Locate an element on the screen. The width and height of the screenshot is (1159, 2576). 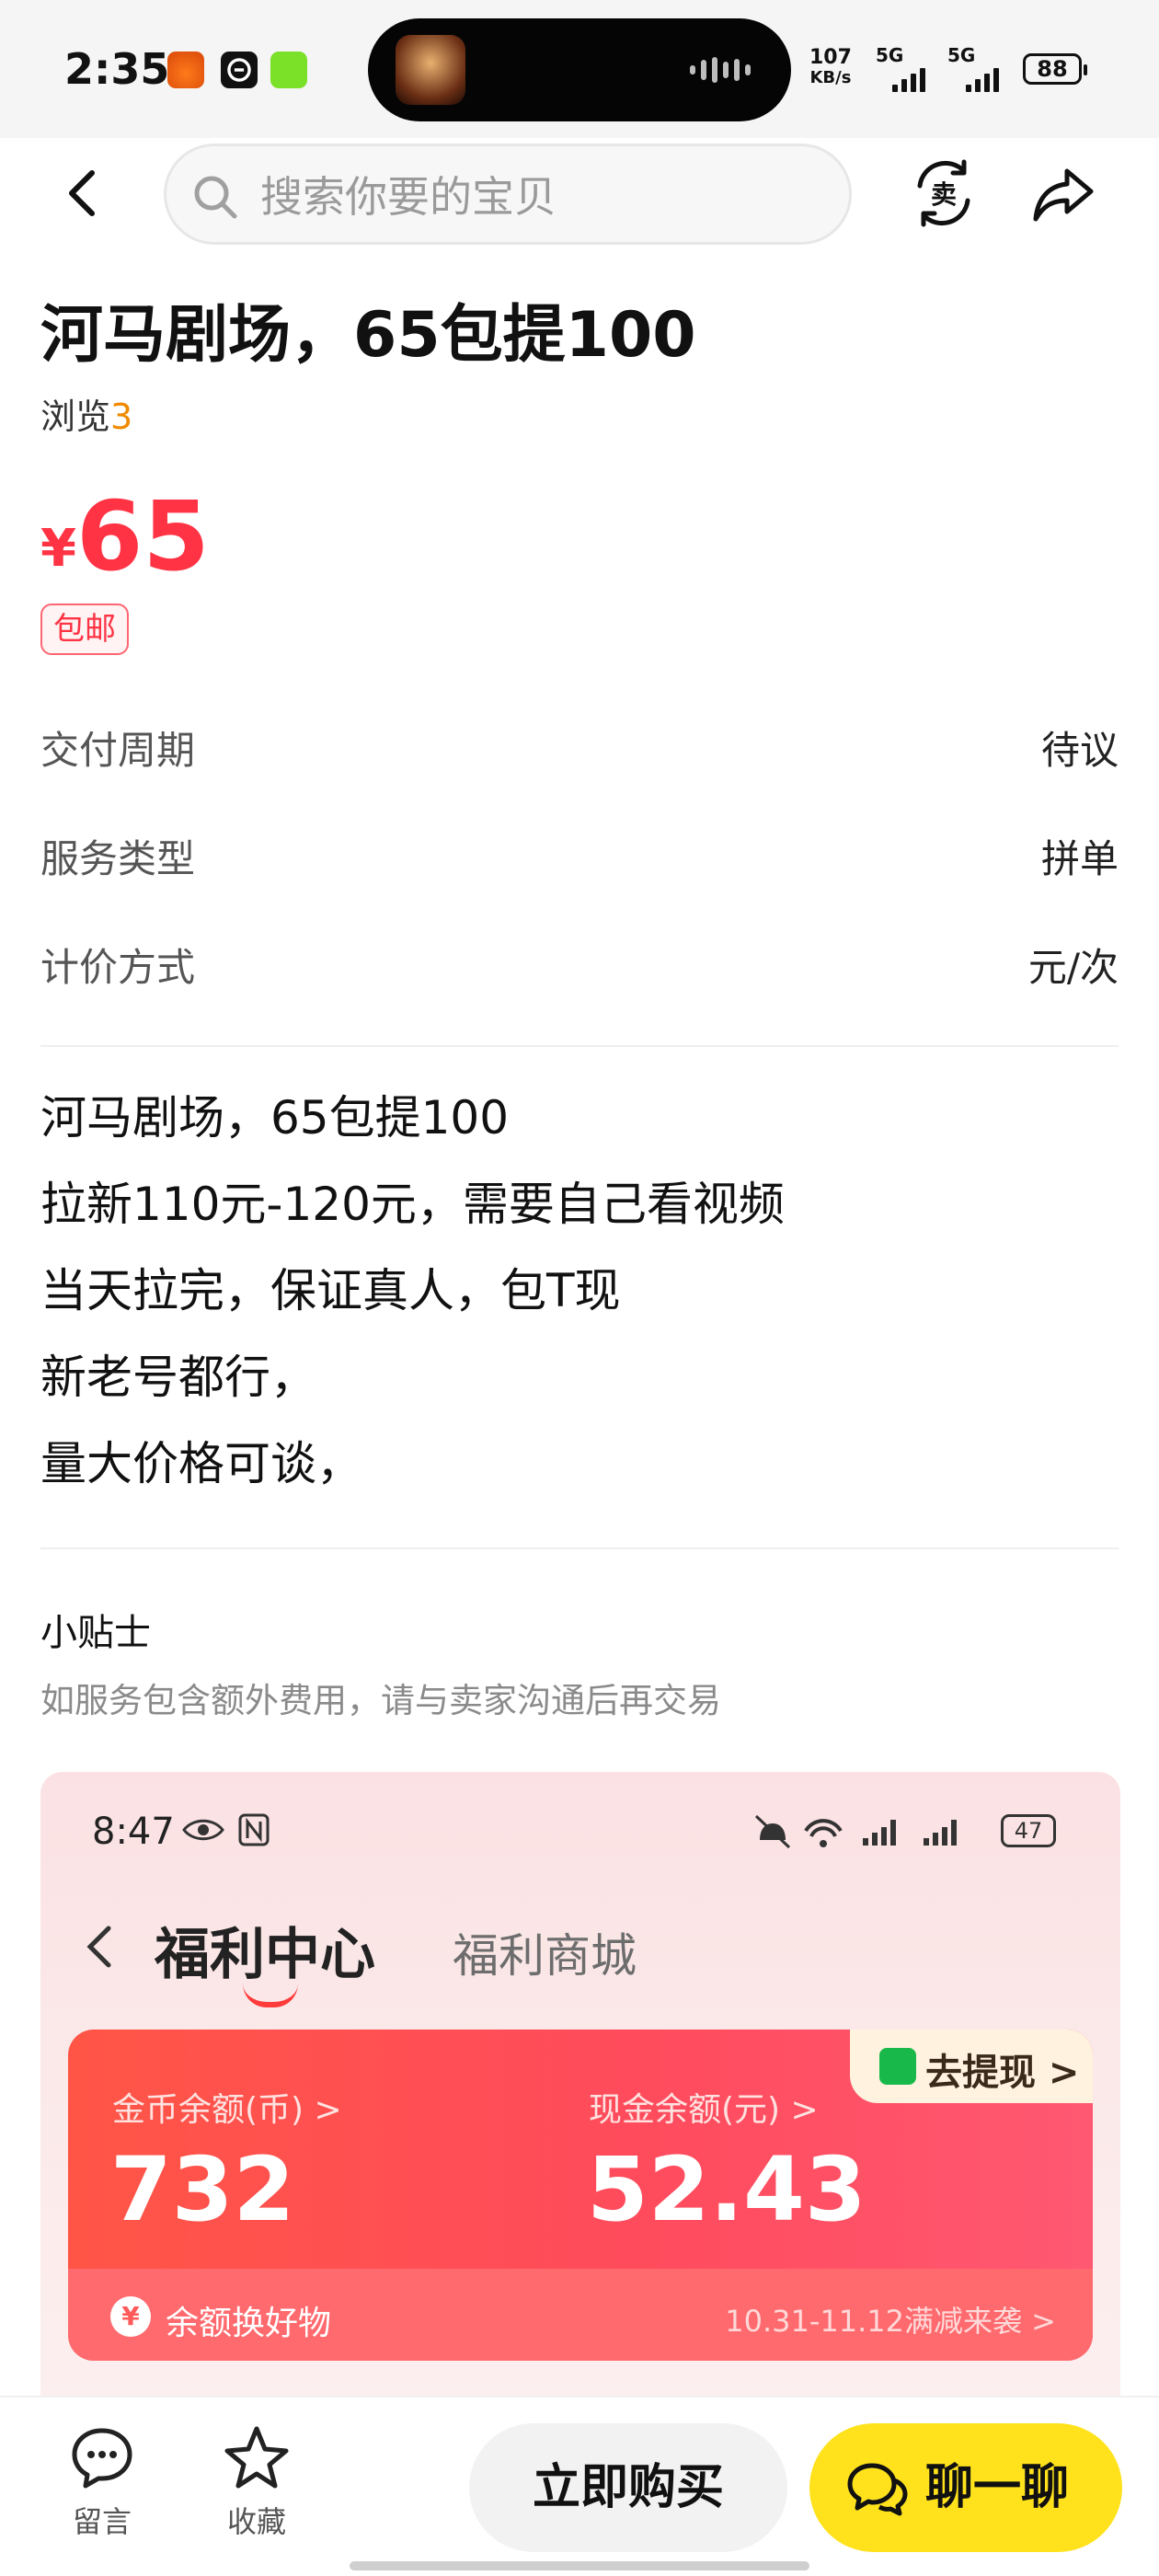
now-playing-thumbnail is located at coordinates (430, 70).